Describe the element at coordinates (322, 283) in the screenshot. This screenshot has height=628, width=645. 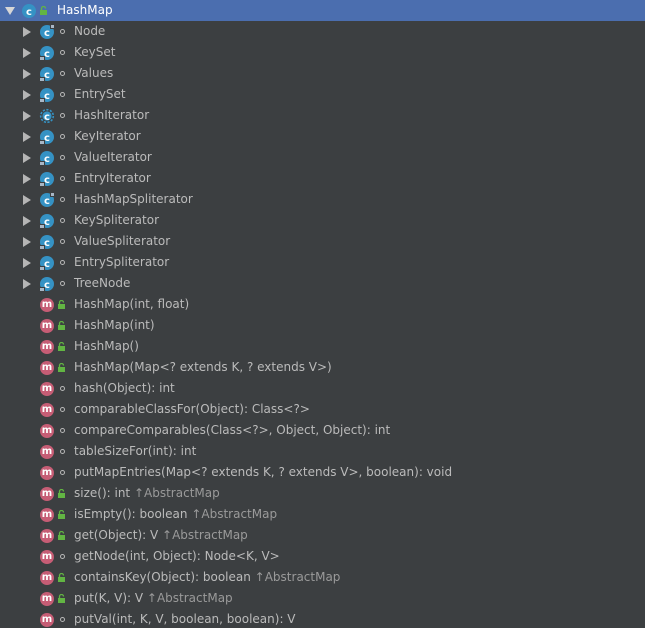
I see `tree-item-class: c TreeNode` at that location.